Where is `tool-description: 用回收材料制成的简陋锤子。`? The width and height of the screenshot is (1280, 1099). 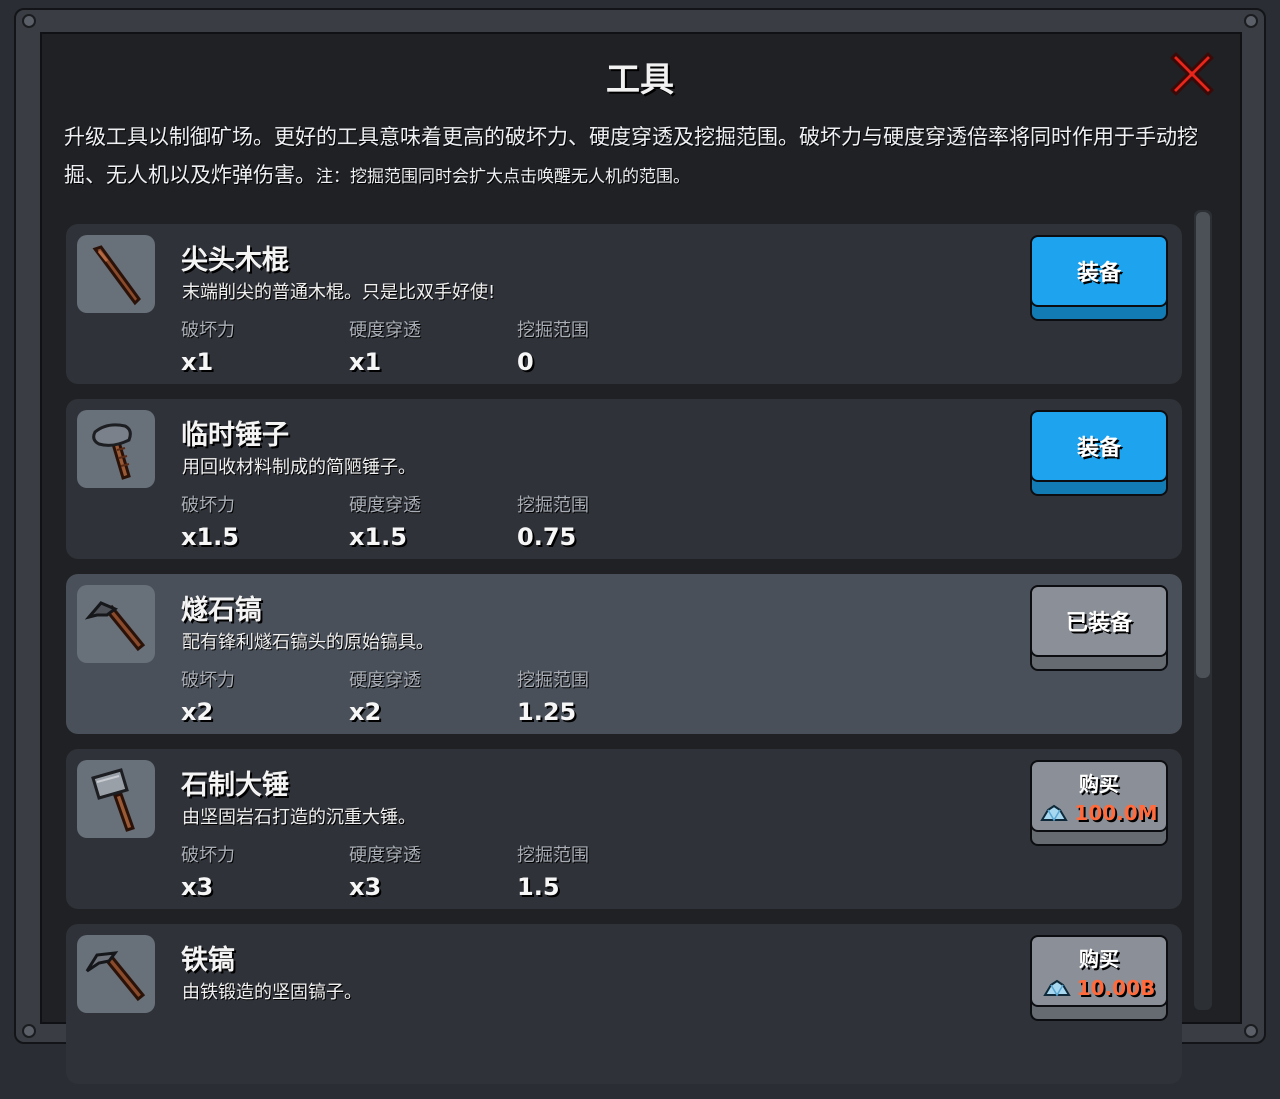
tool-description: 用回收材料制成的简陋锤子。 is located at coordinates (299, 467).